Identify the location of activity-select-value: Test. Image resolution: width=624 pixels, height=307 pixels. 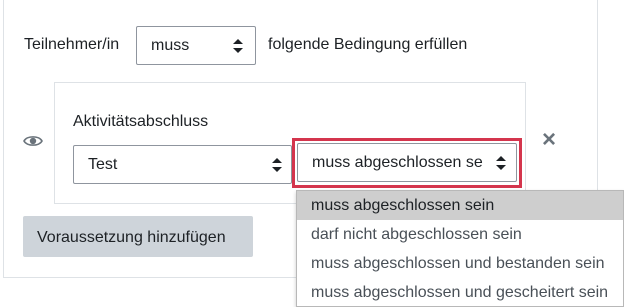
(103, 164).